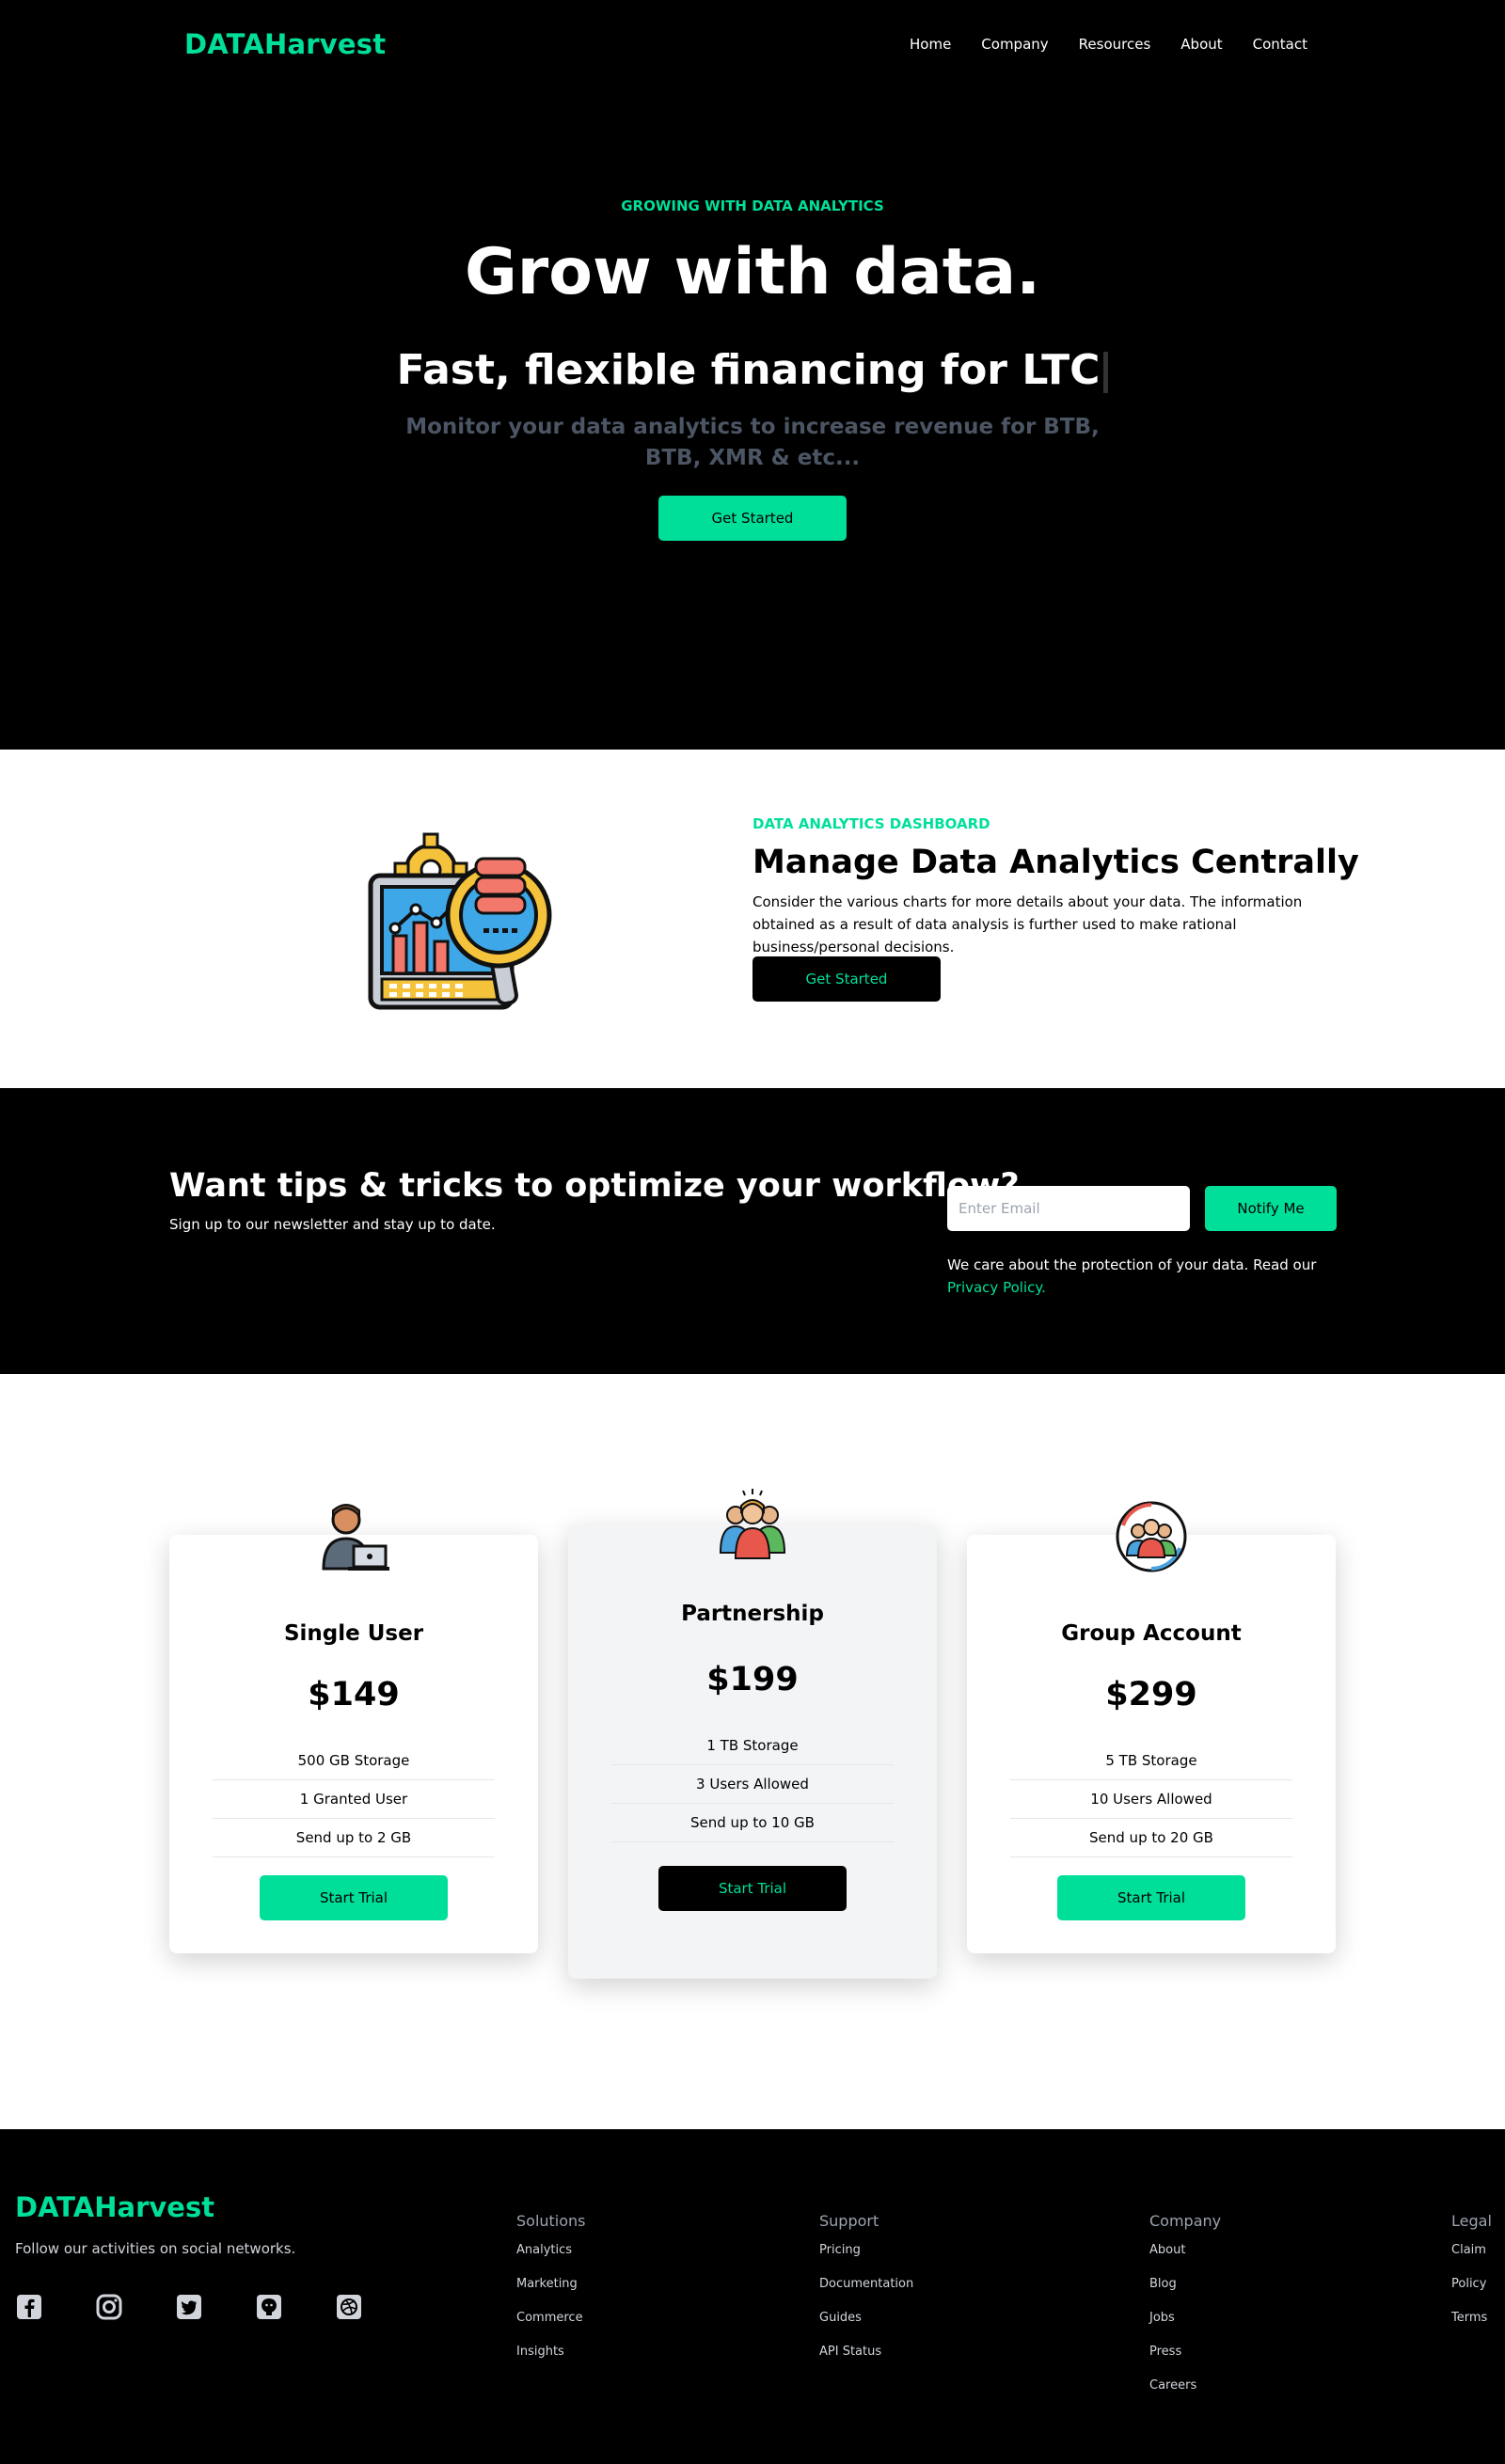 Image resolution: width=1505 pixels, height=2464 pixels. Describe the element at coordinates (753, 1614) in the screenshot. I see `plan-title: Partnership` at that location.